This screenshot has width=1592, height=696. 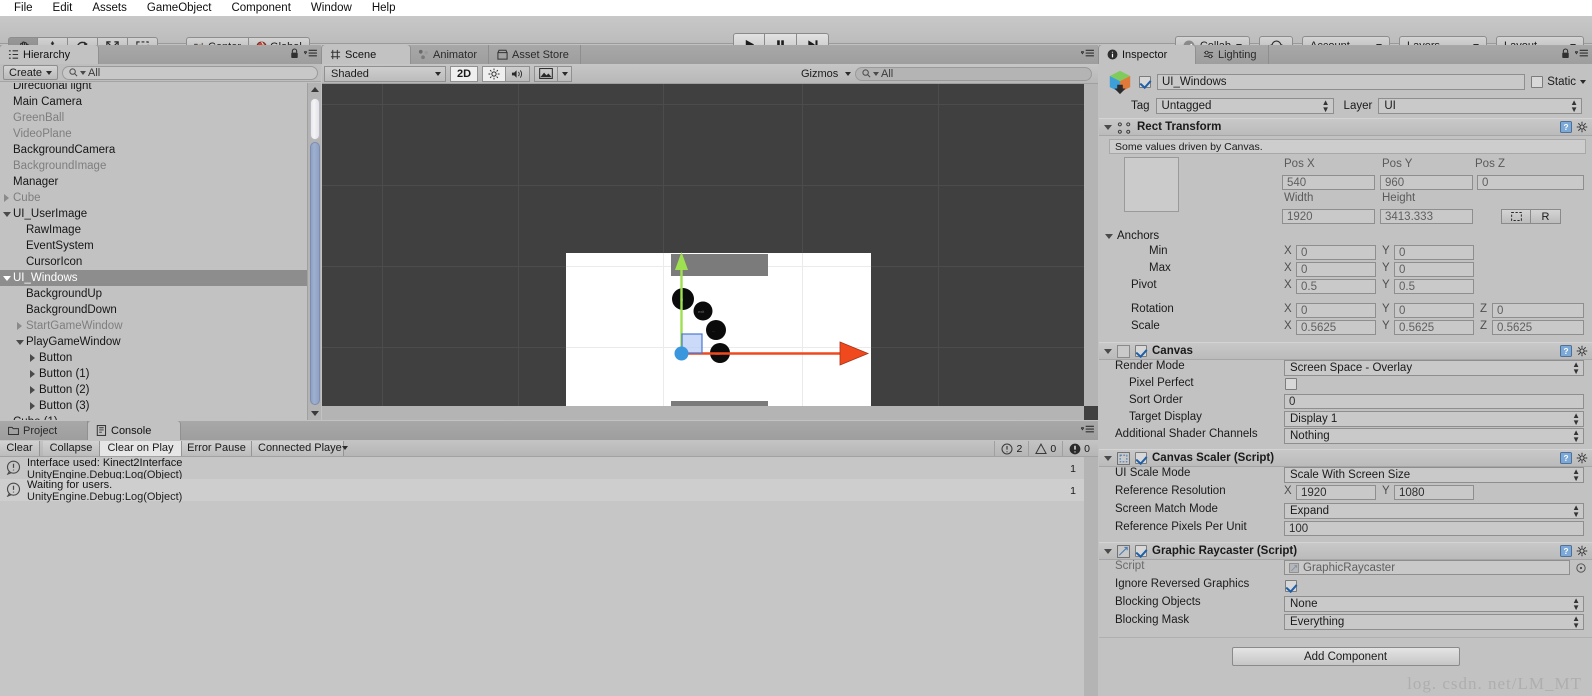 I want to click on menu-item-window: Window, so click(x=331, y=8).